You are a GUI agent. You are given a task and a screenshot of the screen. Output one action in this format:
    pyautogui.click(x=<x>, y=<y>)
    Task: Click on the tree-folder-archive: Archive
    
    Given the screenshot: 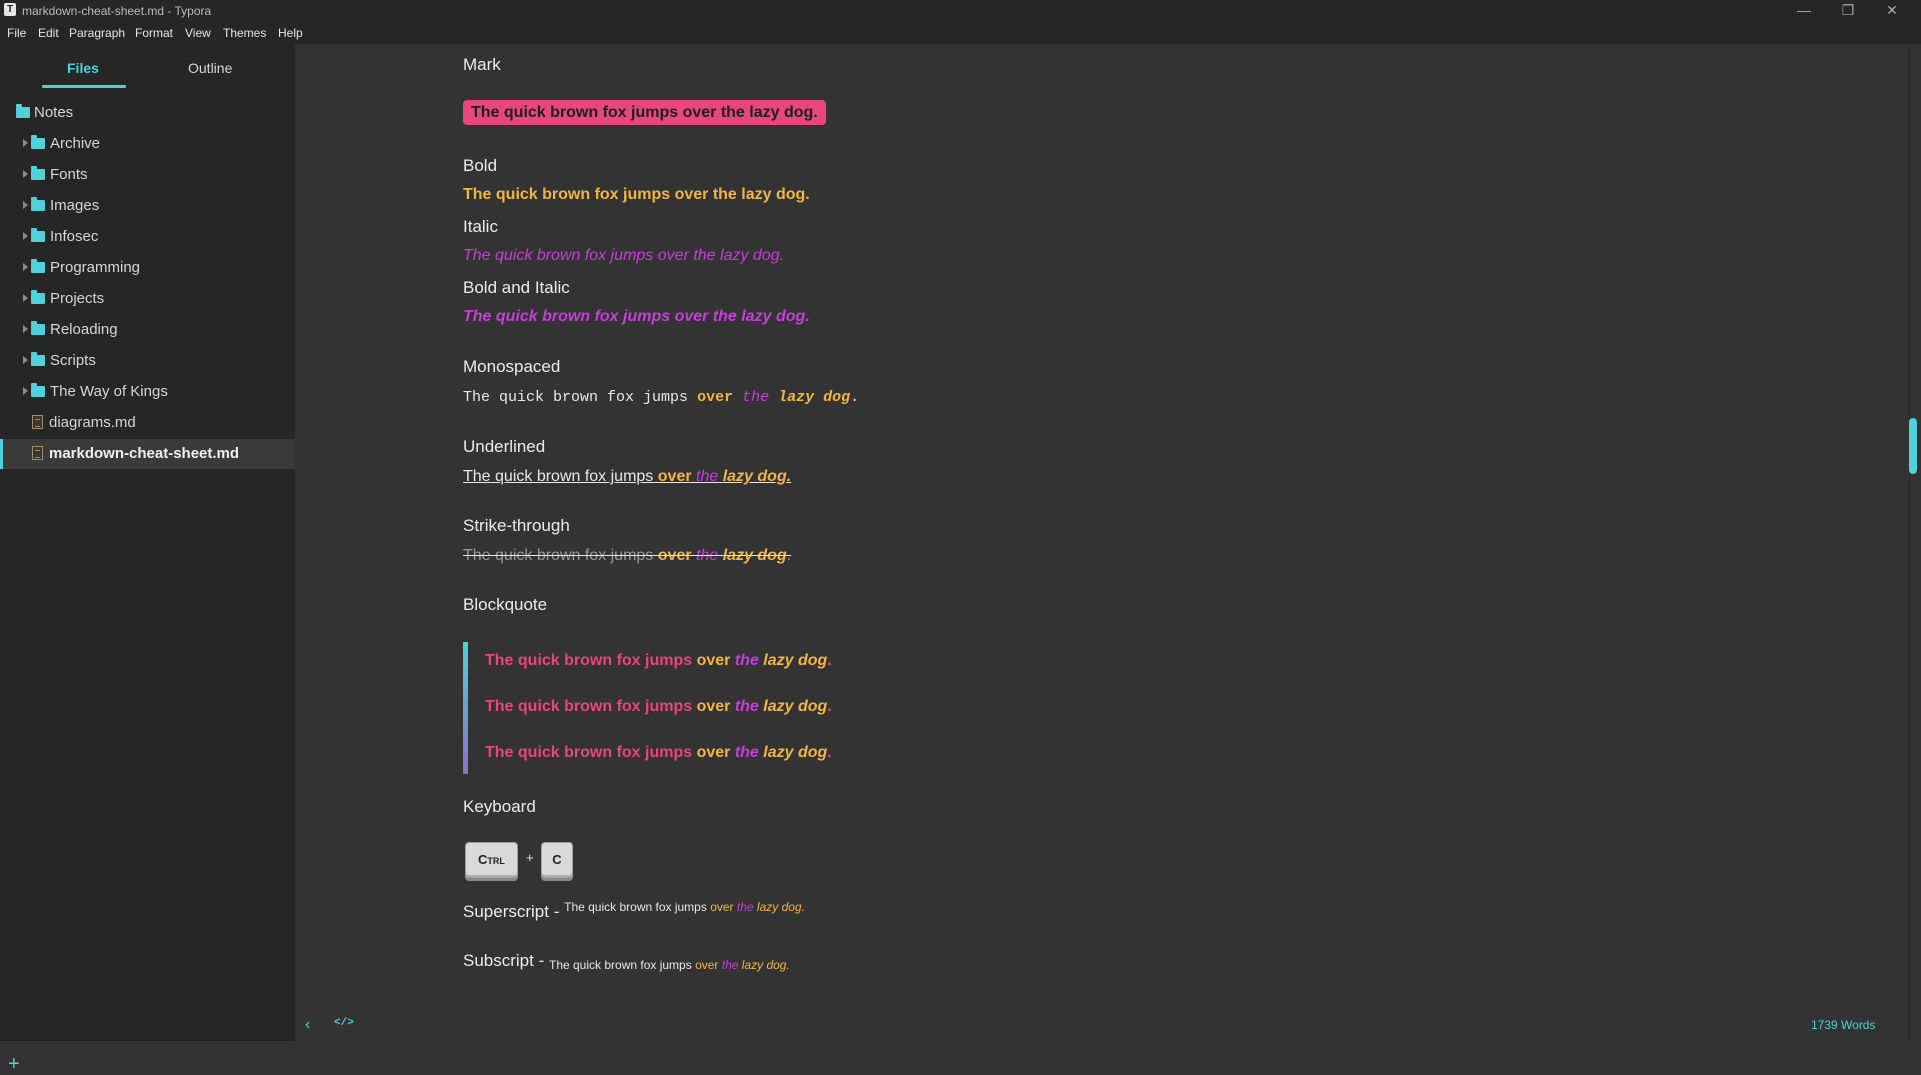 What is the action you would take?
    pyautogui.click(x=147, y=144)
    